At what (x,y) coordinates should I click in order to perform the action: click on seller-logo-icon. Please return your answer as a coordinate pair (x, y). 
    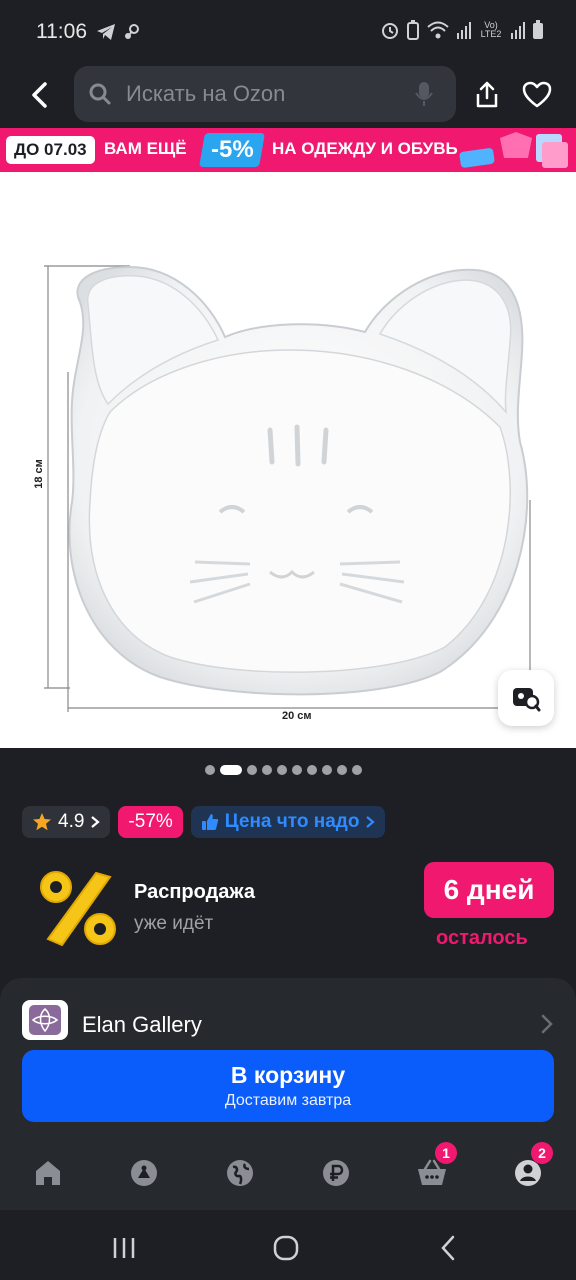
    Looking at the image, I should click on (45, 1020).